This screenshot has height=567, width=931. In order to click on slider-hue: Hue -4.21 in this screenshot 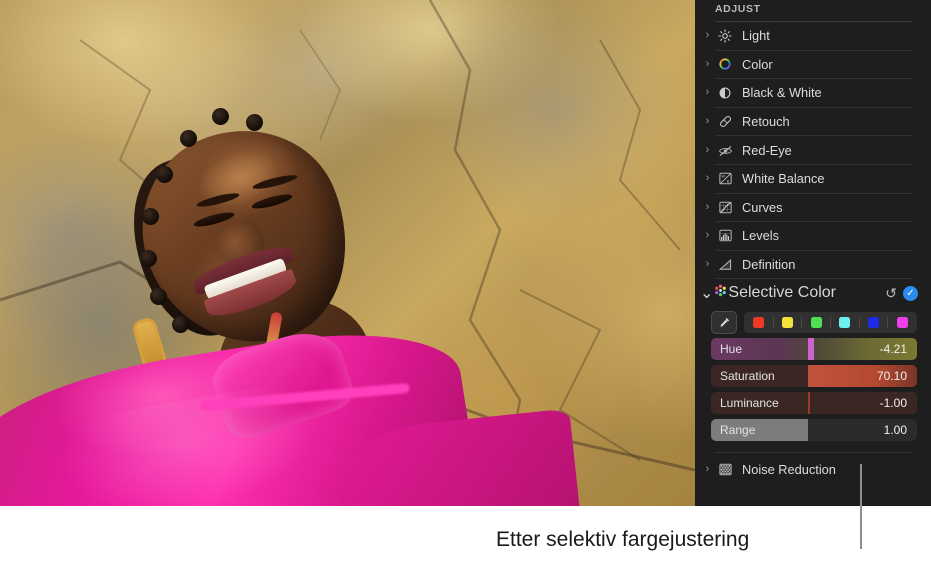, I will do `click(814, 349)`.